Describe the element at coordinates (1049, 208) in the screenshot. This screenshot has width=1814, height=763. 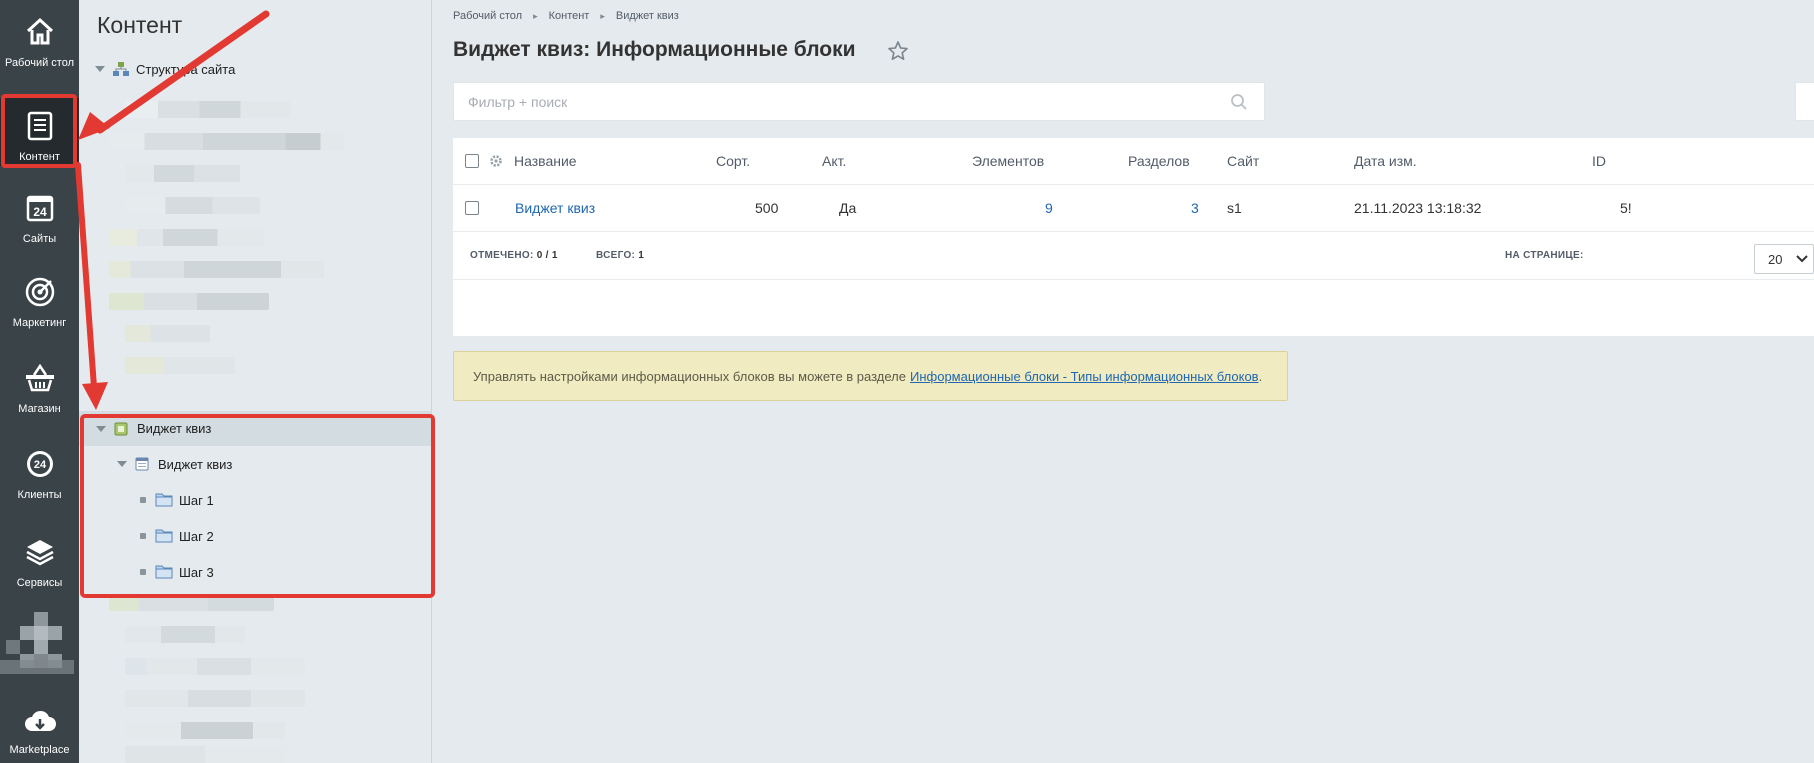
I see `elements-count-link: 9` at that location.